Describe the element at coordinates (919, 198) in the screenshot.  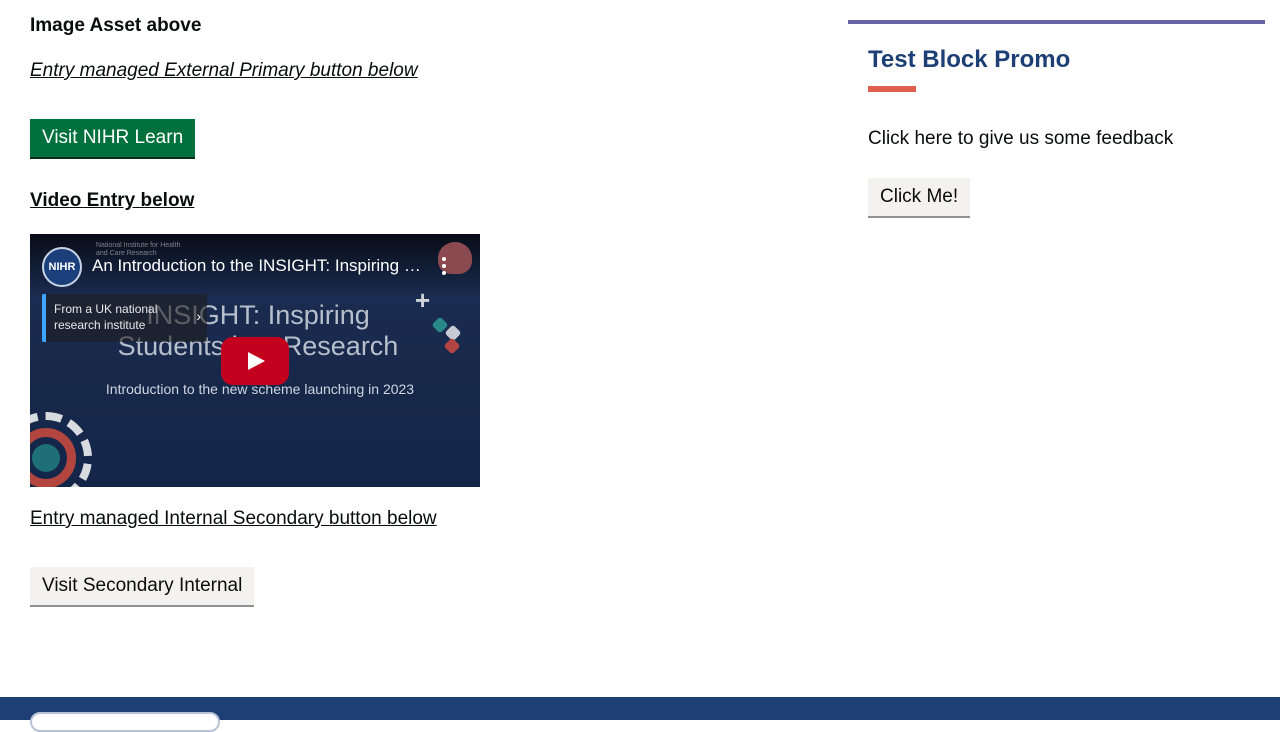
I see `click-me-button: Click Me!` at that location.